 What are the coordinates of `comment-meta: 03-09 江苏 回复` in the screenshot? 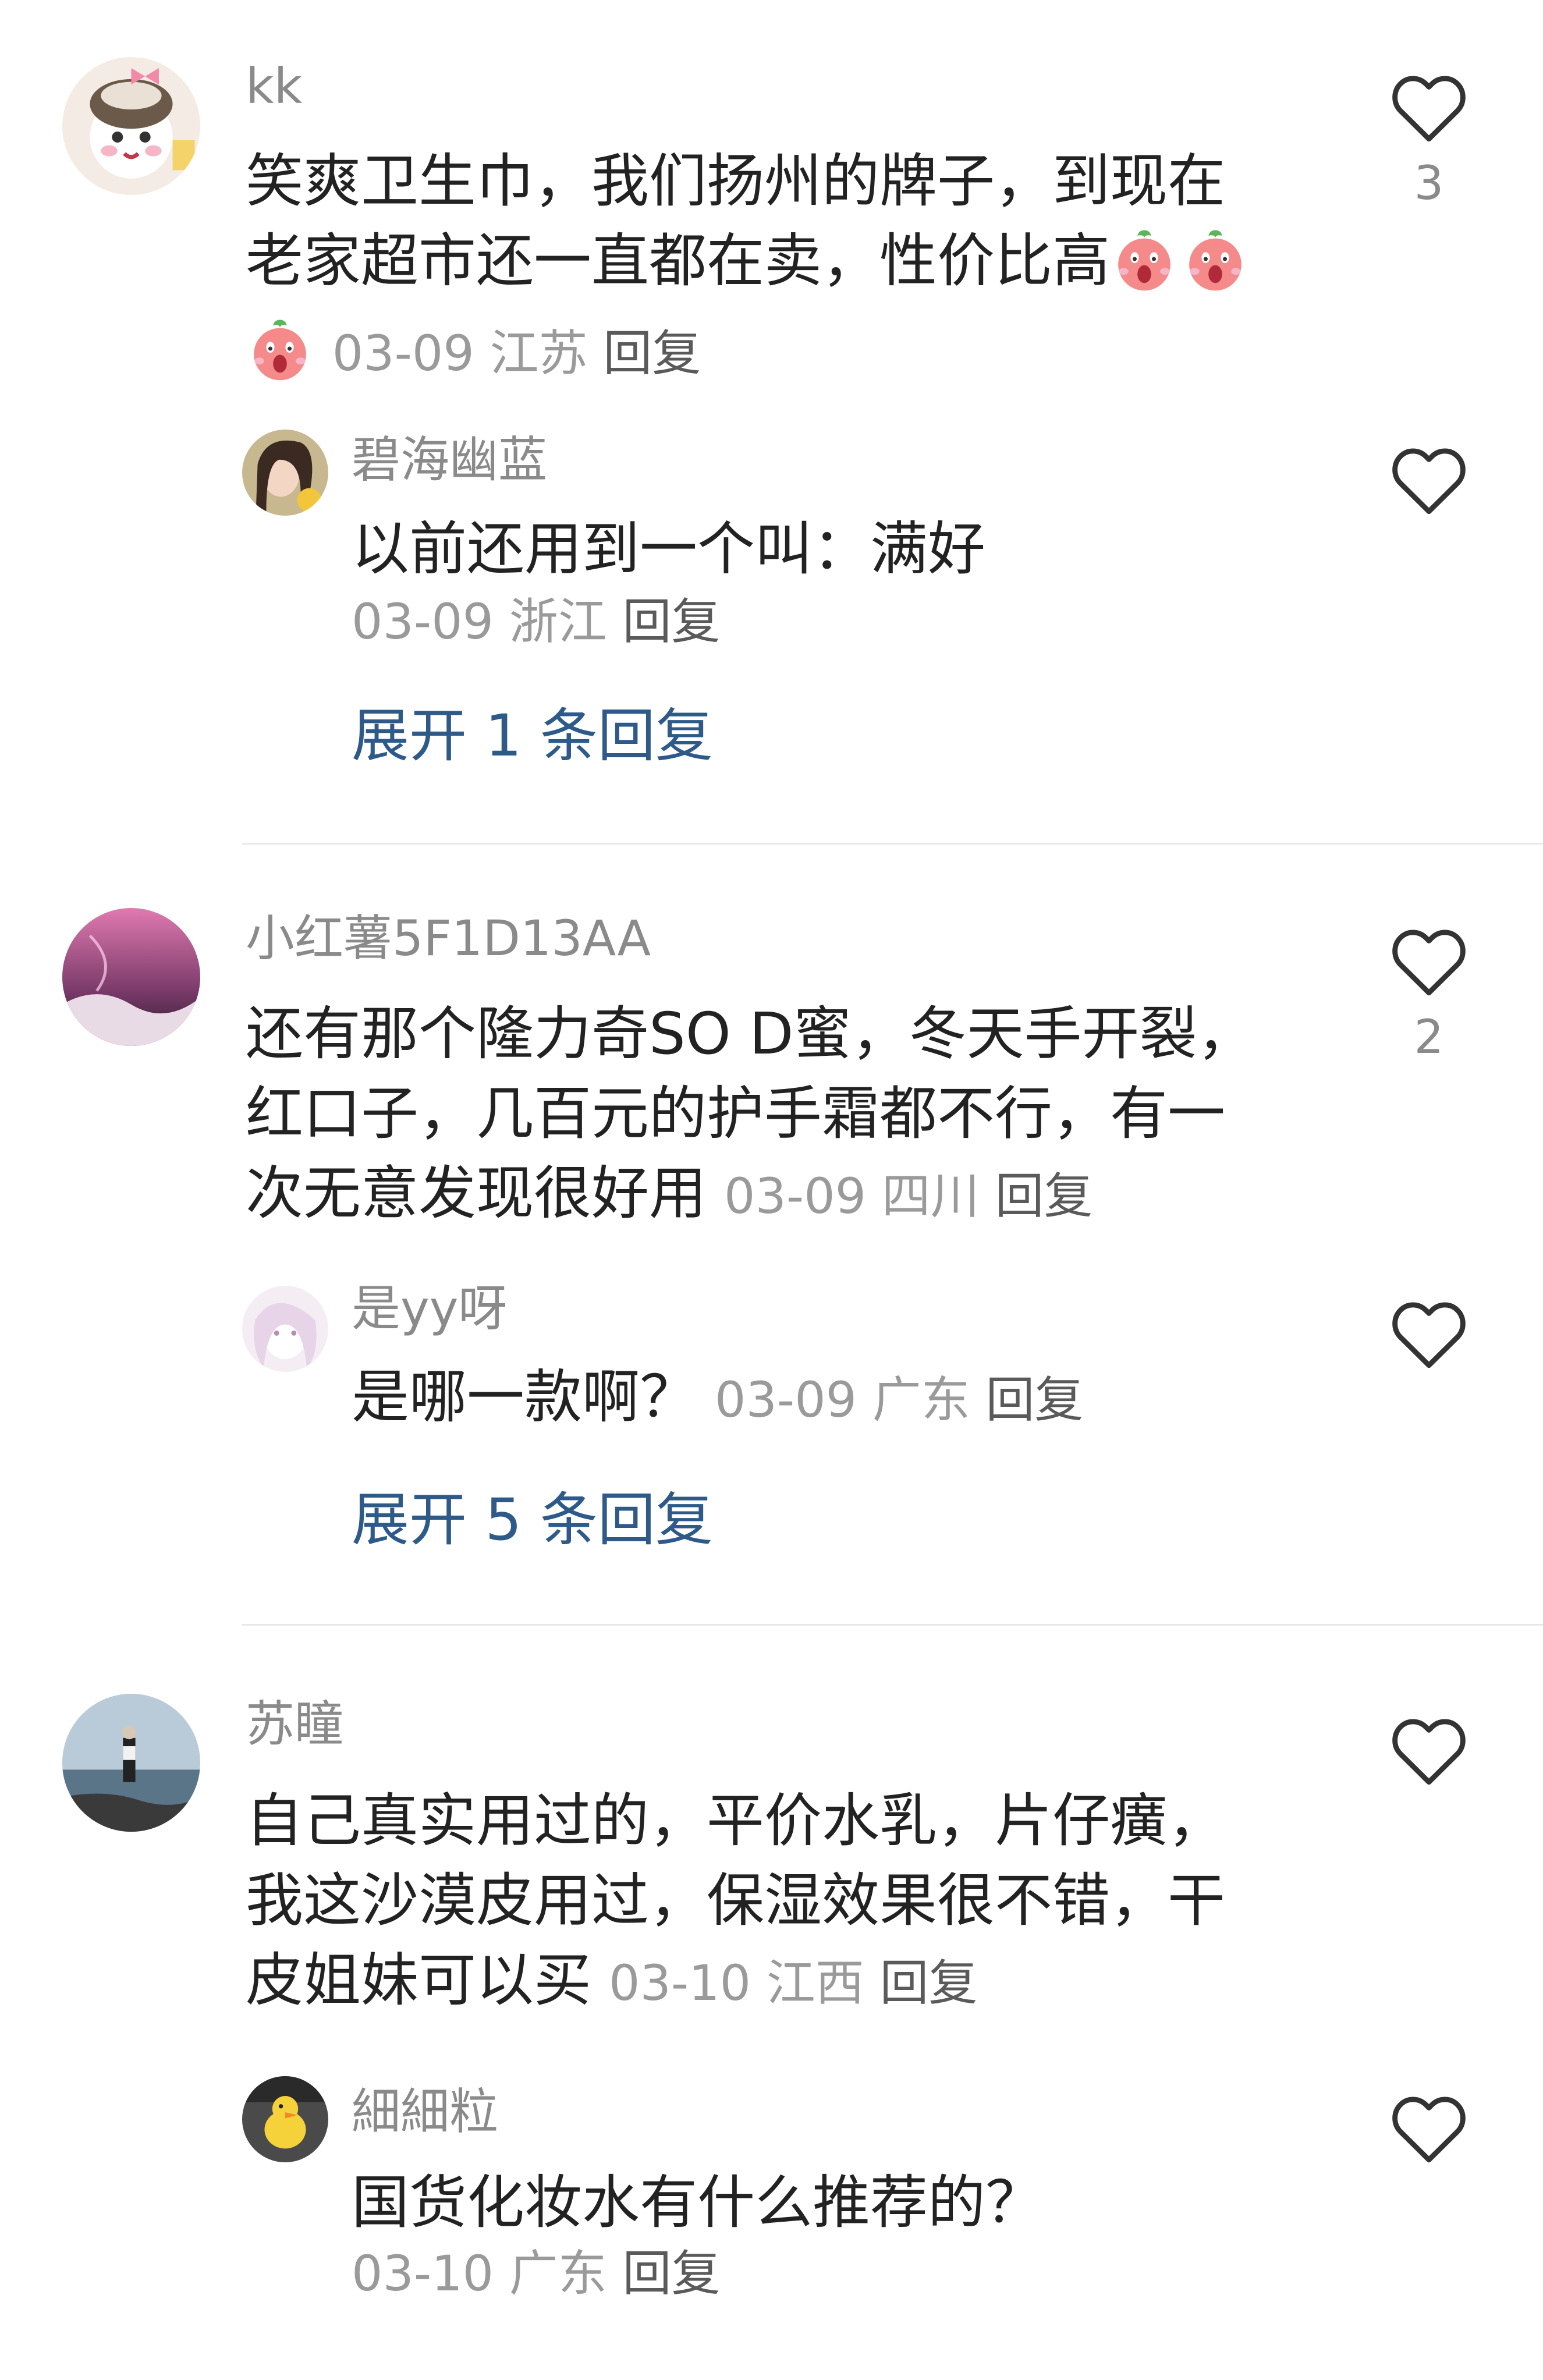 It's located at (473, 348).